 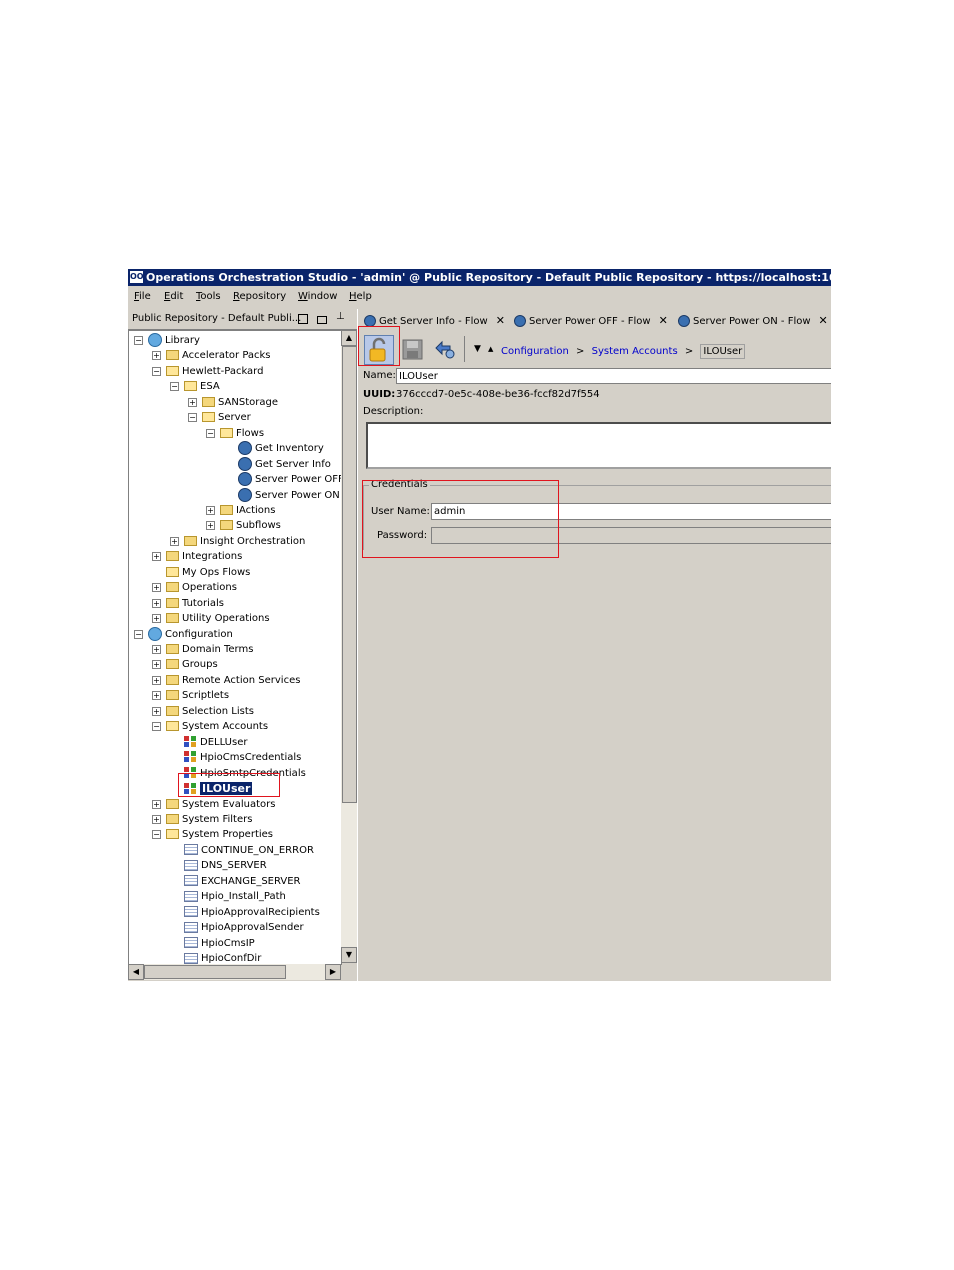 What do you see at coordinates (235, 957) in the screenshot?
I see `tree-node: HpioConfDir` at bounding box center [235, 957].